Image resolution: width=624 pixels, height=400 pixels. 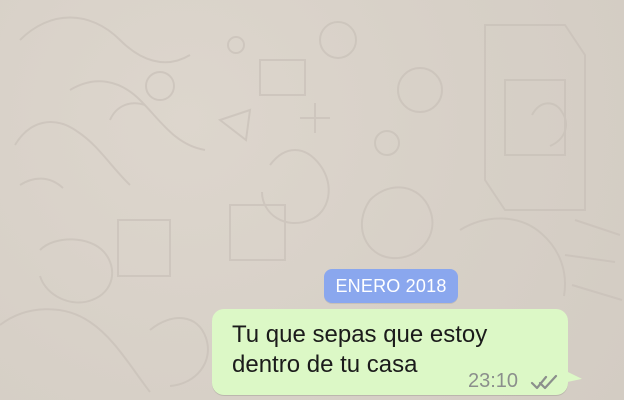 What do you see at coordinates (391, 286) in the screenshot?
I see `date-separator: ENERO 2018` at bounding box center [391, 286].